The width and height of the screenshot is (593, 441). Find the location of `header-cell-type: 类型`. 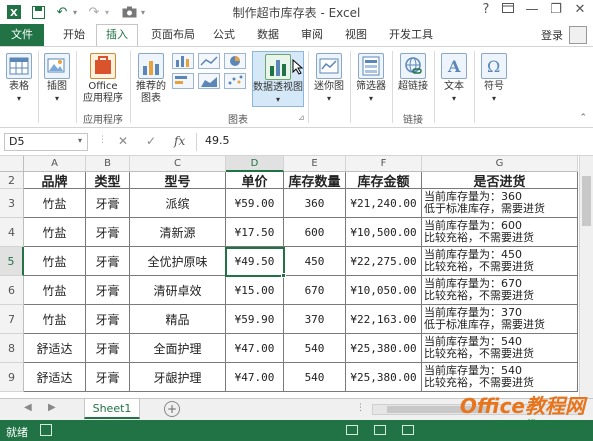

header-cell-type: 类型 is located at coordinates (108, 180).